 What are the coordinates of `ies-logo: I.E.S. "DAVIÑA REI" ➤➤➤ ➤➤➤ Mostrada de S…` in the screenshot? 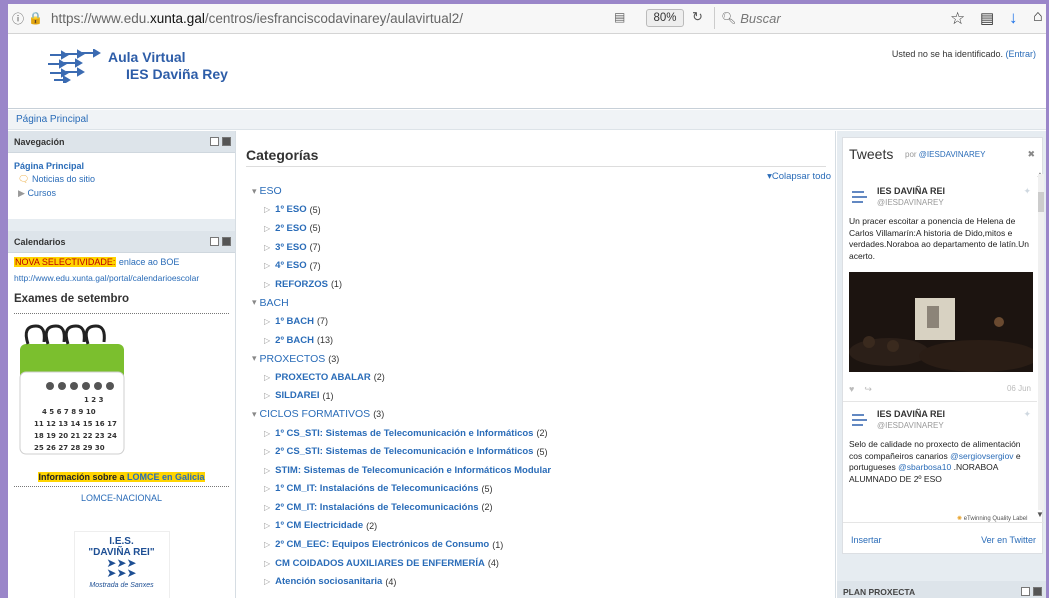 It's located at (121, 564).